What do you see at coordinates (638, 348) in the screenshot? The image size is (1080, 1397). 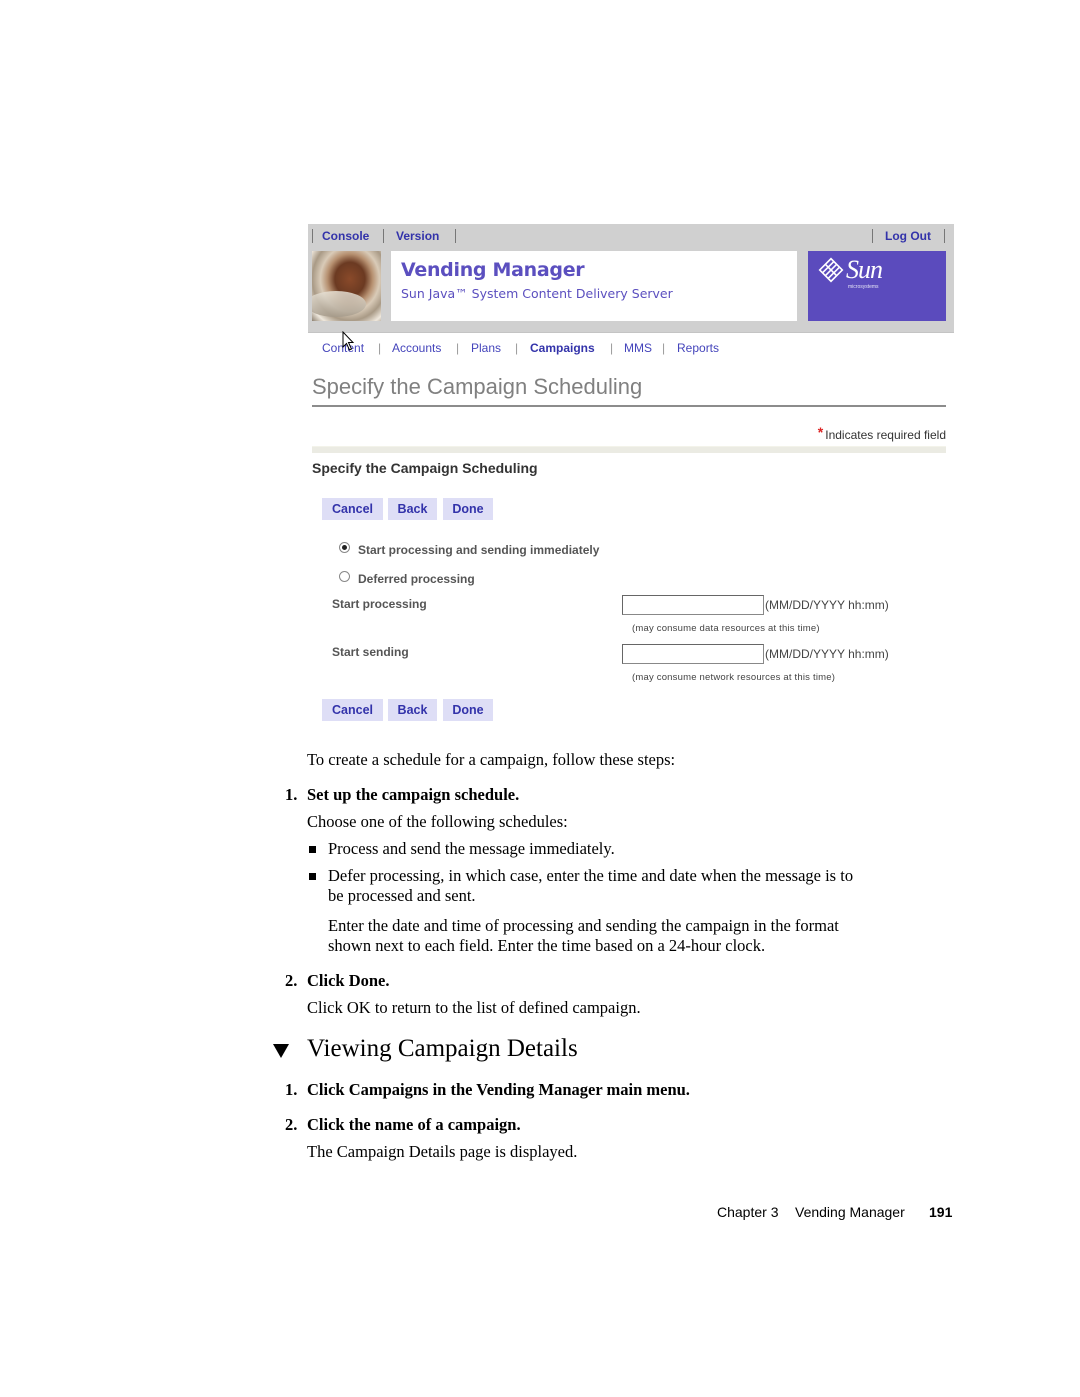 I see `nav-mms: MMS` at bounding box center [638, 348].